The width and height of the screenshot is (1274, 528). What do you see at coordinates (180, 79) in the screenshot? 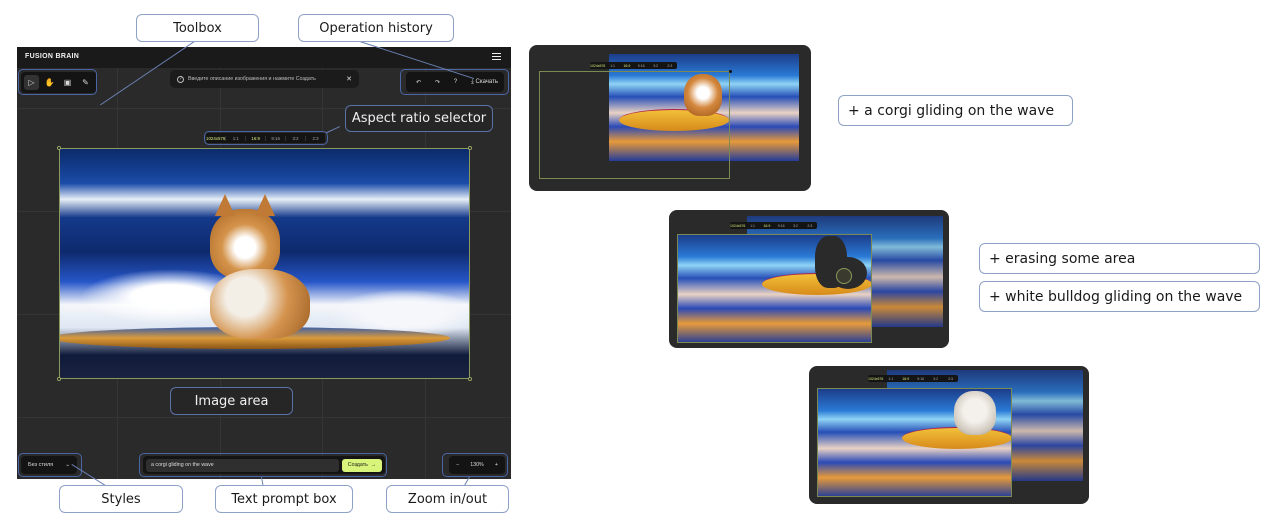
I see `question-icon: ?` at bounding box center [180, 79].